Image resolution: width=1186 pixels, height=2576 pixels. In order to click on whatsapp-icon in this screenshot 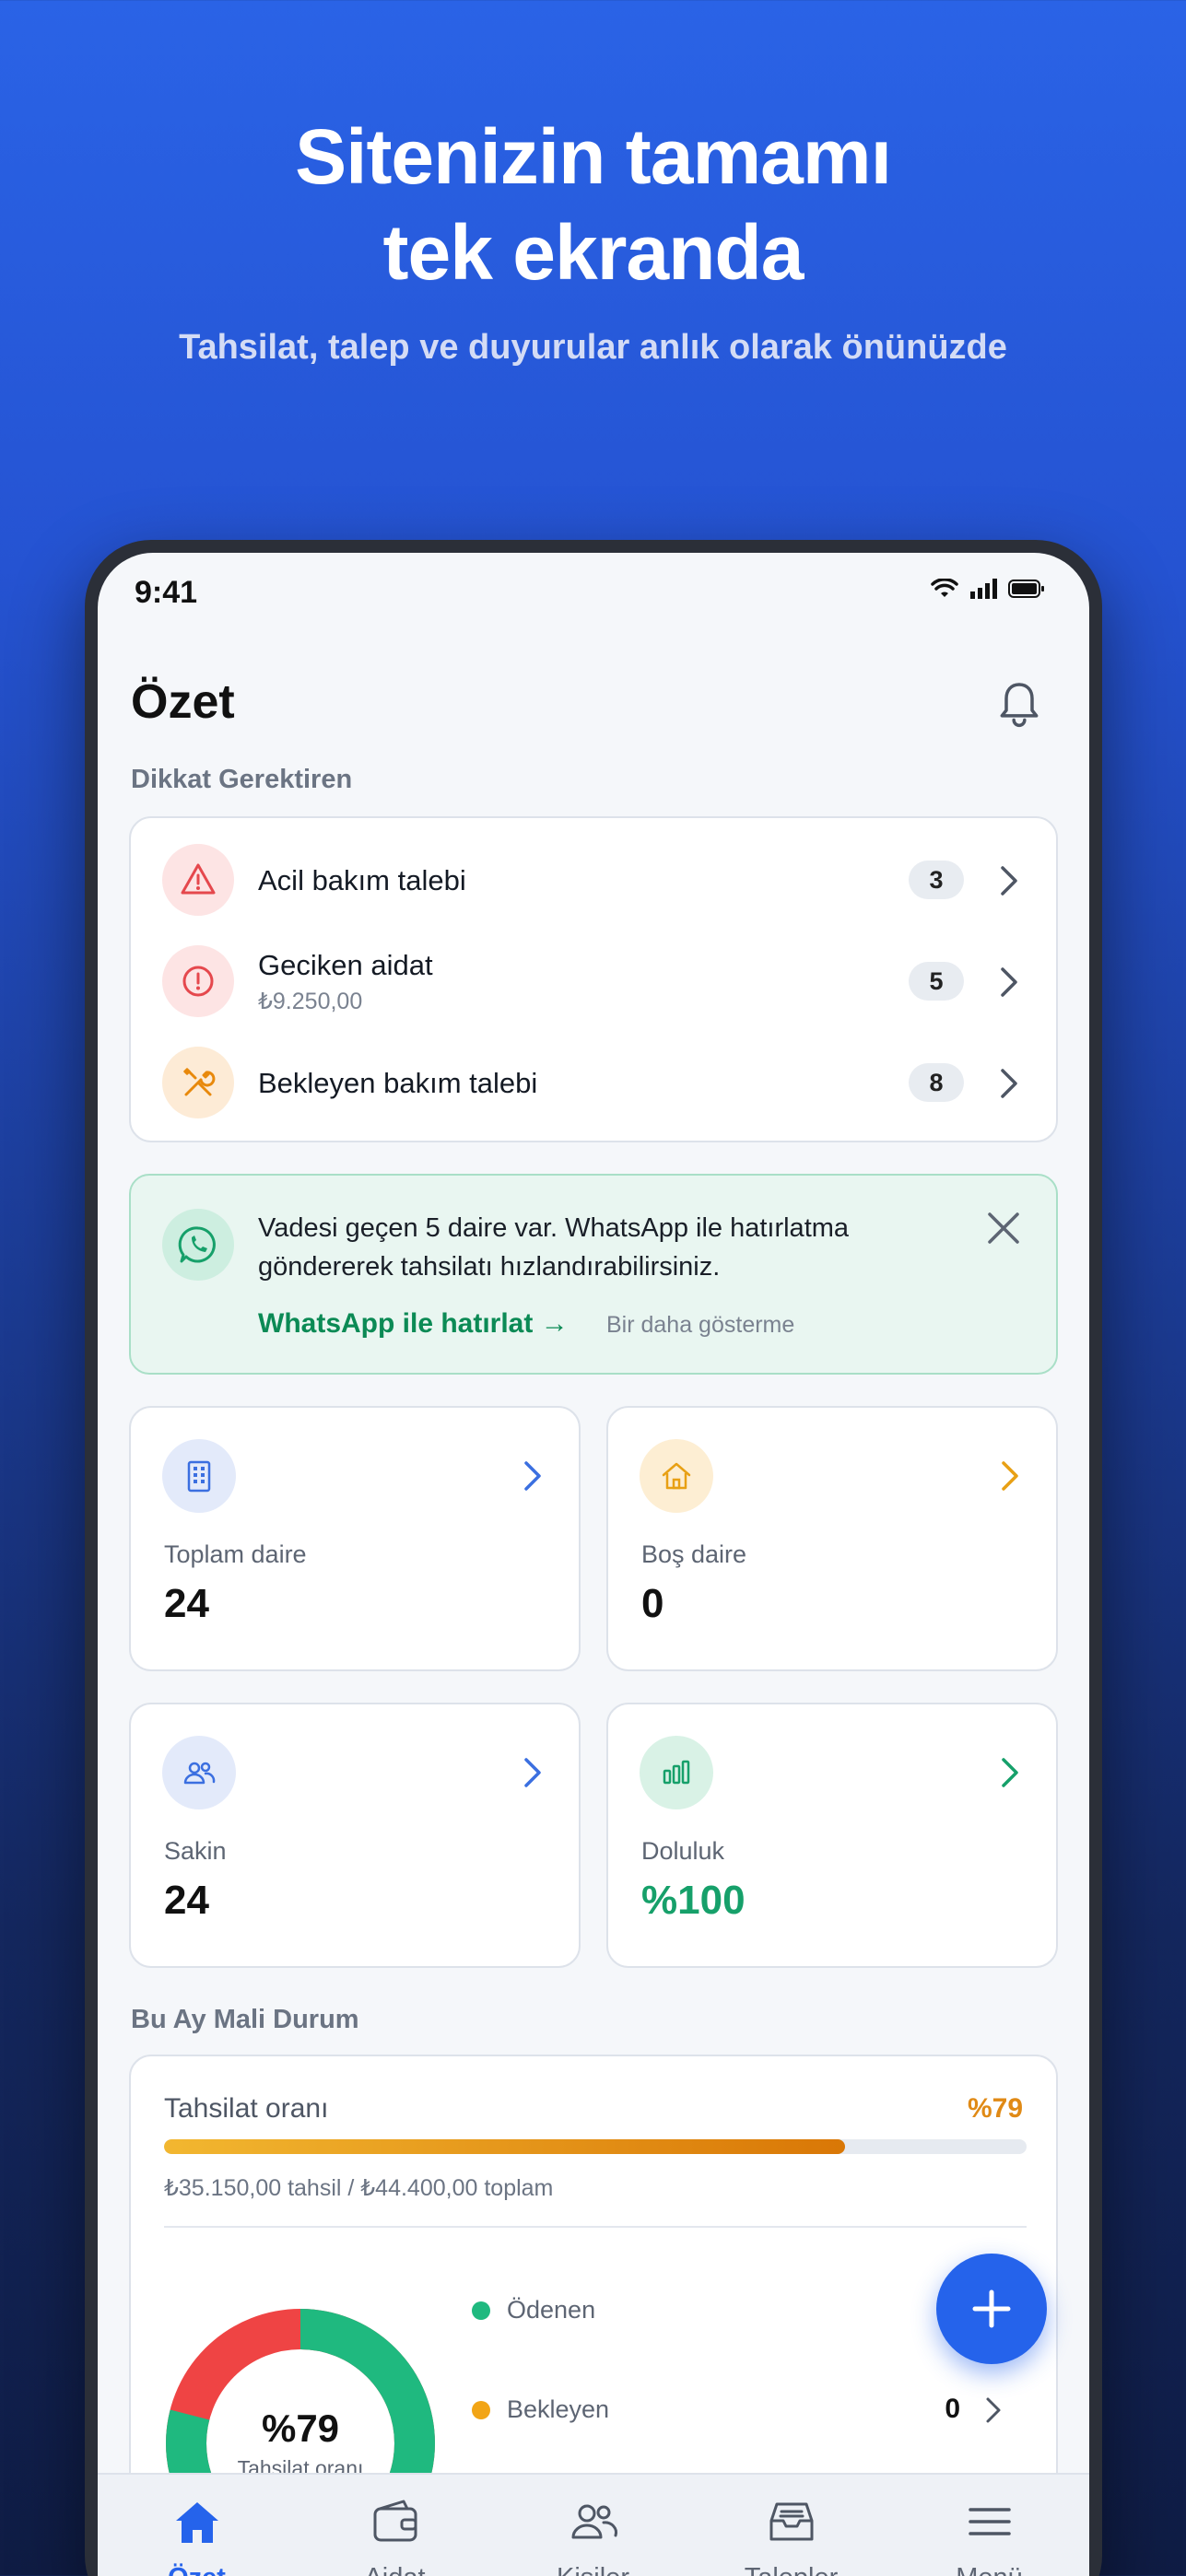, I will do `click(198, 1245)`.